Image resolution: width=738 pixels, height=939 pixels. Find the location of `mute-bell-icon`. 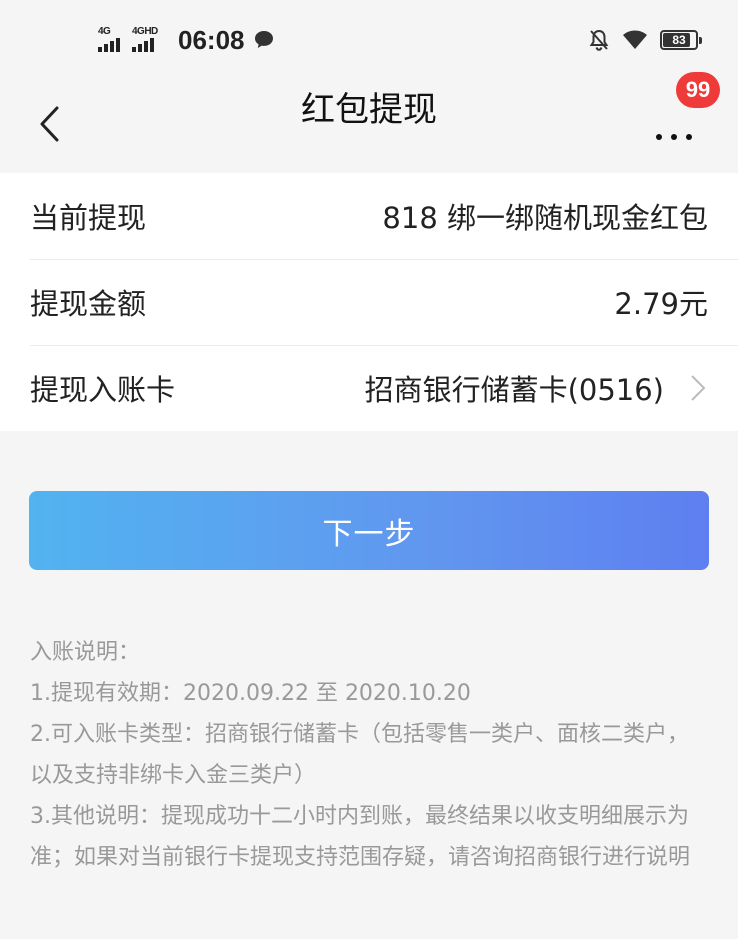

mute-bell-icon is located at coordinates (599, 40).